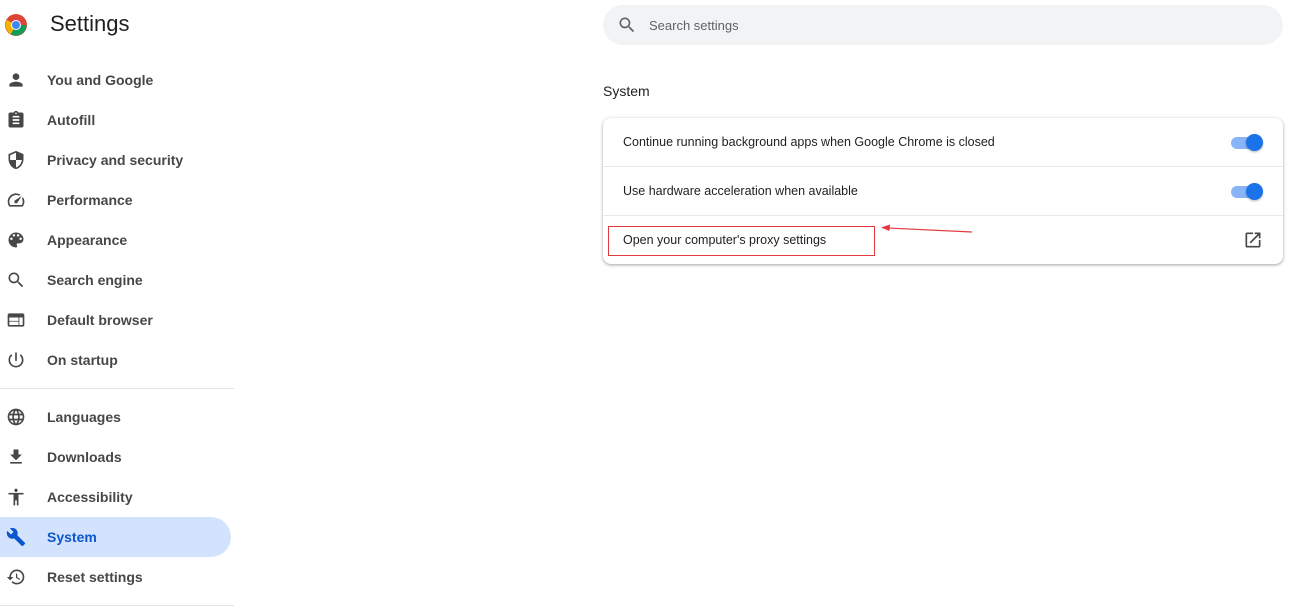 The width and height of the screenshot is (1313, 607). I want to click on sidebar-item-appearance: Appearance, so click(115, 240).